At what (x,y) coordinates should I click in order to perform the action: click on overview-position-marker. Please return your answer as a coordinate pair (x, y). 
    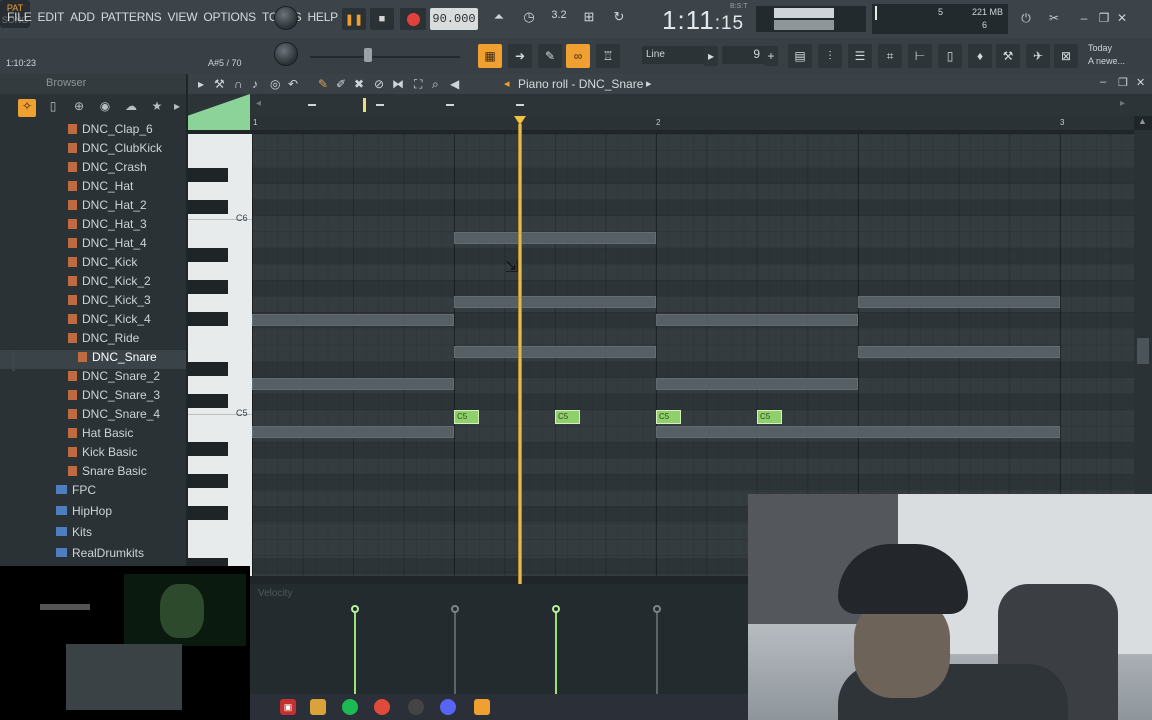
    Looking at the image, I should click on (364, 105).